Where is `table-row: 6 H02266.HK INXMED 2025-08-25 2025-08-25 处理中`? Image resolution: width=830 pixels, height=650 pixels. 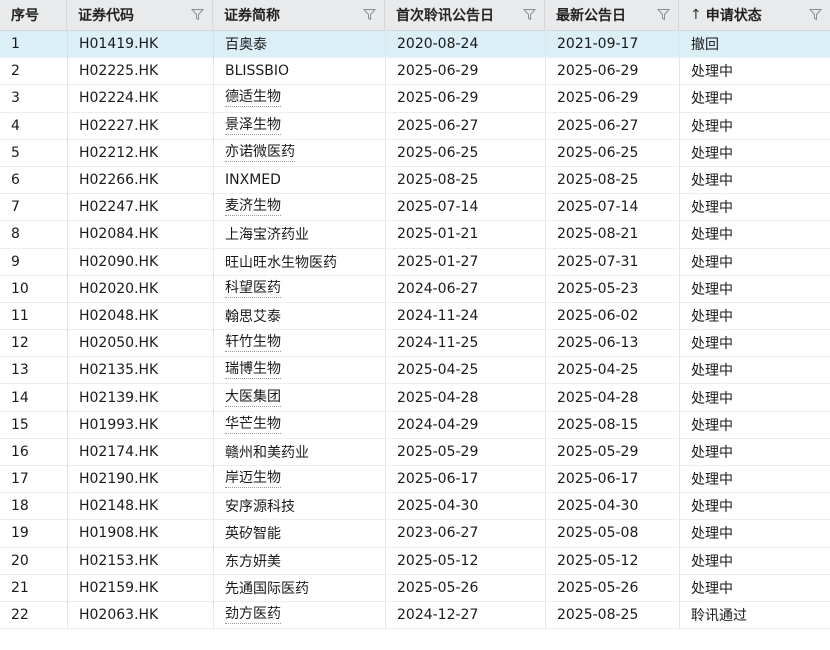
table-row: 6 H02266.HK INXMED 2025-08-25 2025-08-25 处理中 is located at coordinates (415, 180).